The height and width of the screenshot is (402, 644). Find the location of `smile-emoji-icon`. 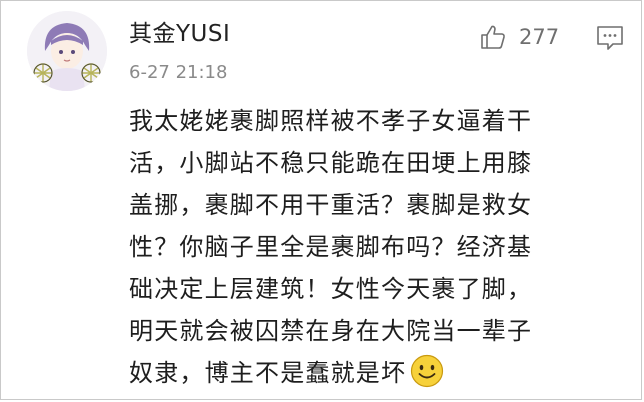

smile-emoji-icon is located at coordinates (427, 371).